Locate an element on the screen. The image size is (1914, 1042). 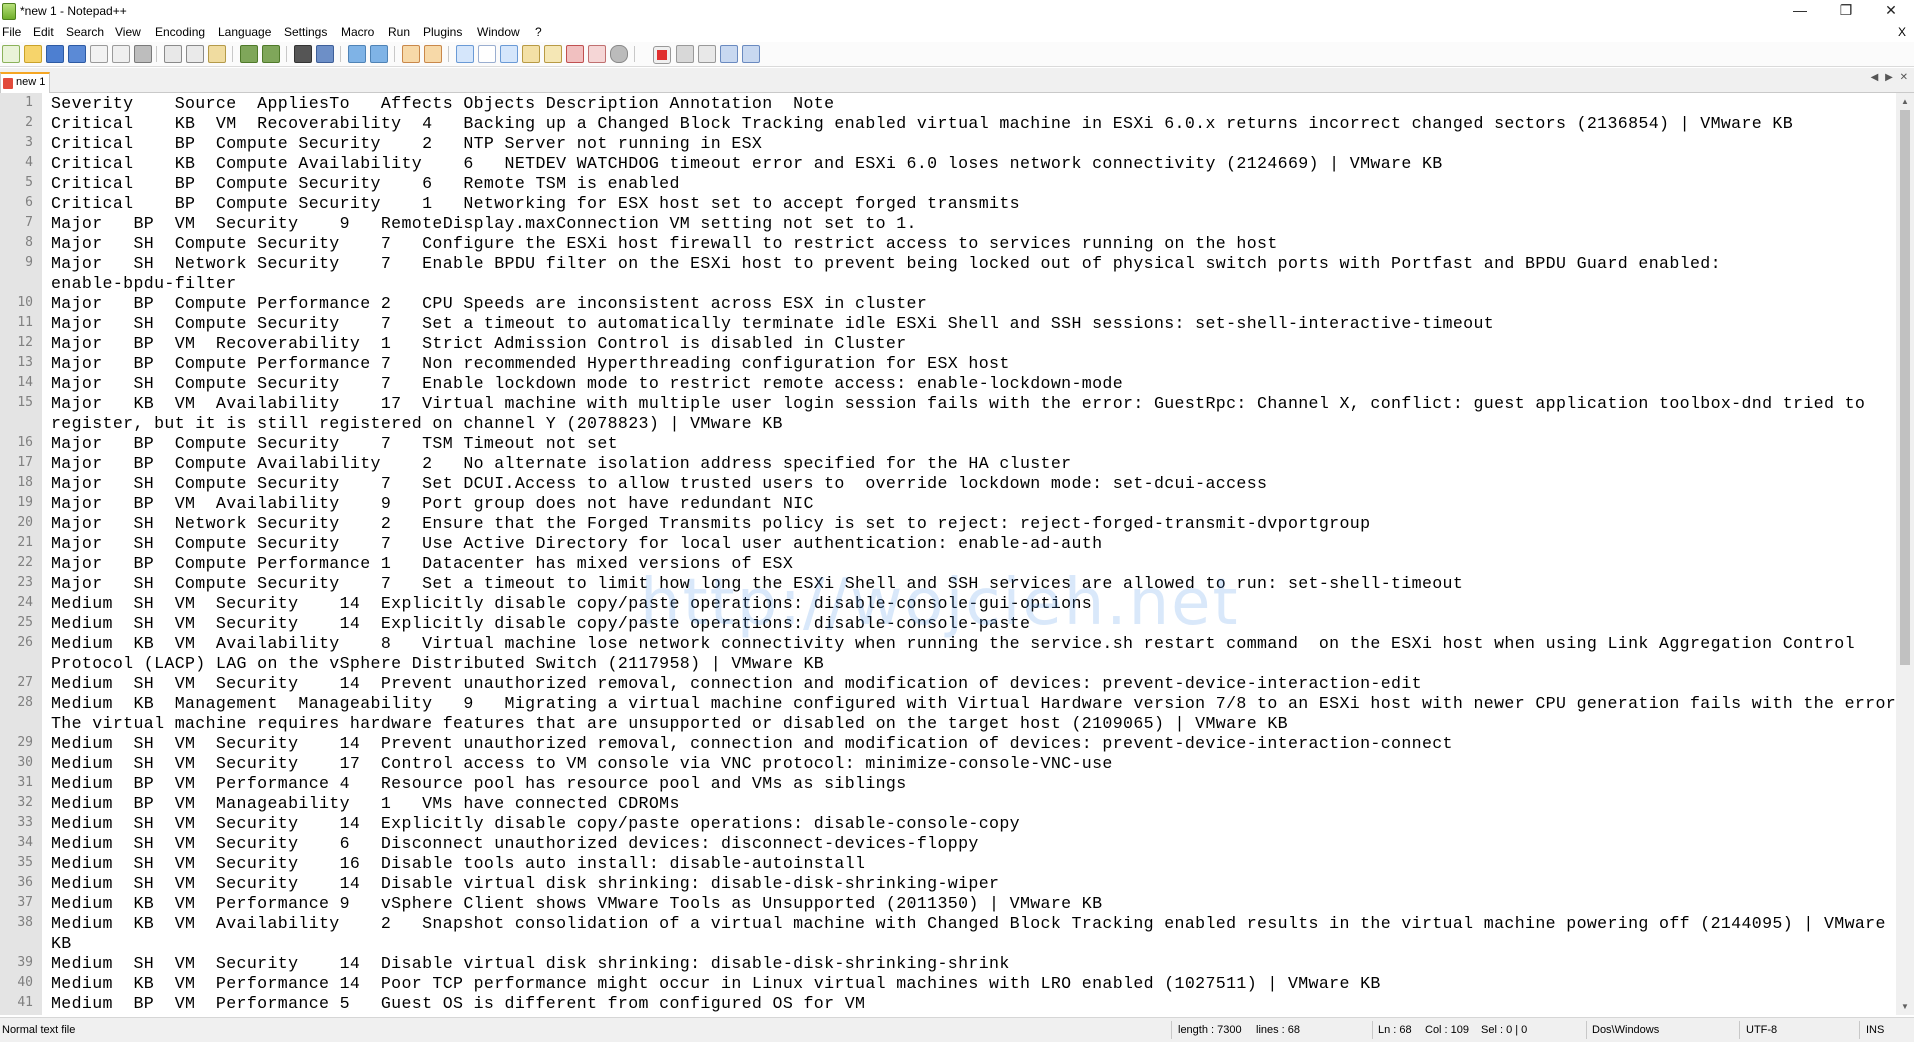
undo-icon is located at coordinates (249, 54).